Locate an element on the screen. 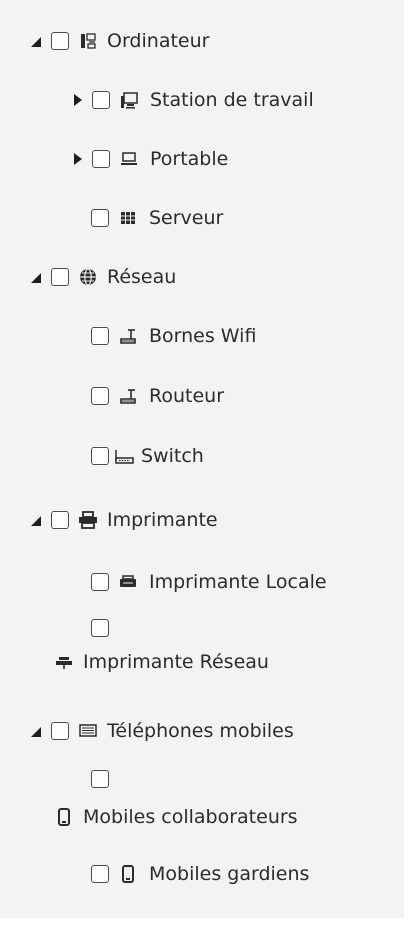 Image resolution: width=408 pixels, height=935 pixels. local-printer-icon is located at coordinates (128, 582).